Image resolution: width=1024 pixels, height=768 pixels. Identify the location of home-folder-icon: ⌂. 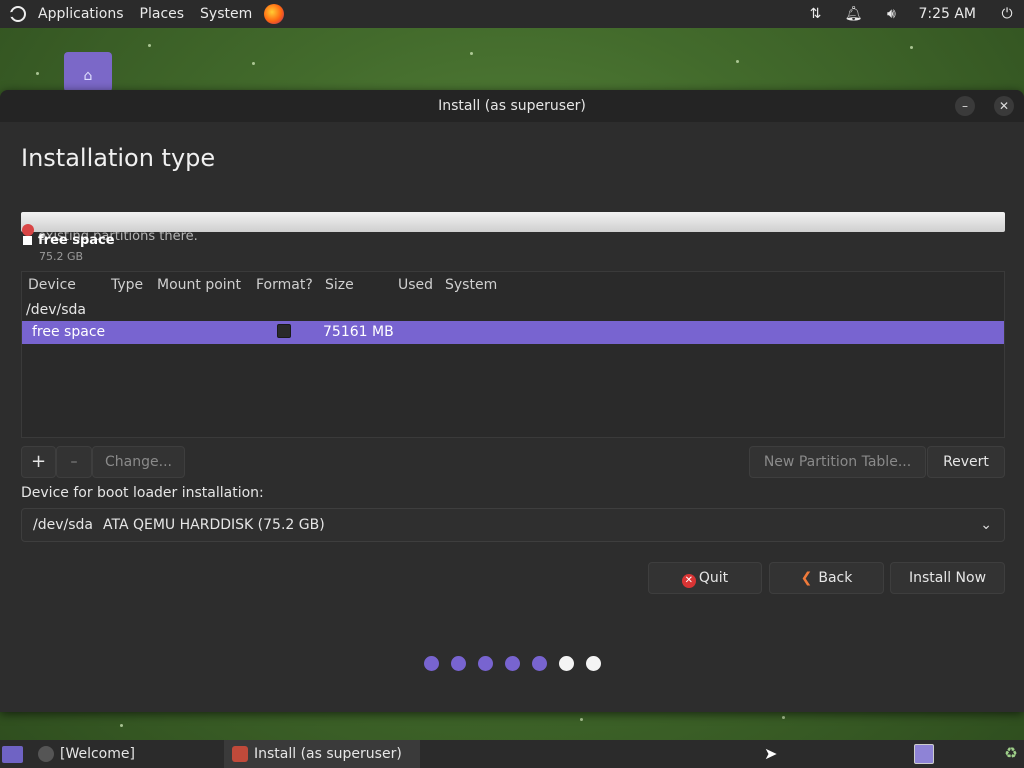
(88, 72).